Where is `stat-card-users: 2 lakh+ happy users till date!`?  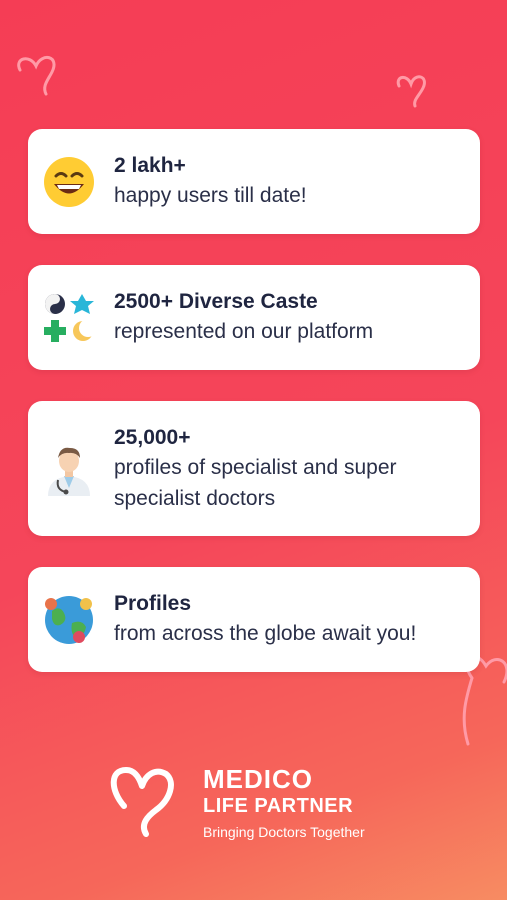
stat-card-users: 2 lakh+ happy users till date! is located at coordinates (254, 181).